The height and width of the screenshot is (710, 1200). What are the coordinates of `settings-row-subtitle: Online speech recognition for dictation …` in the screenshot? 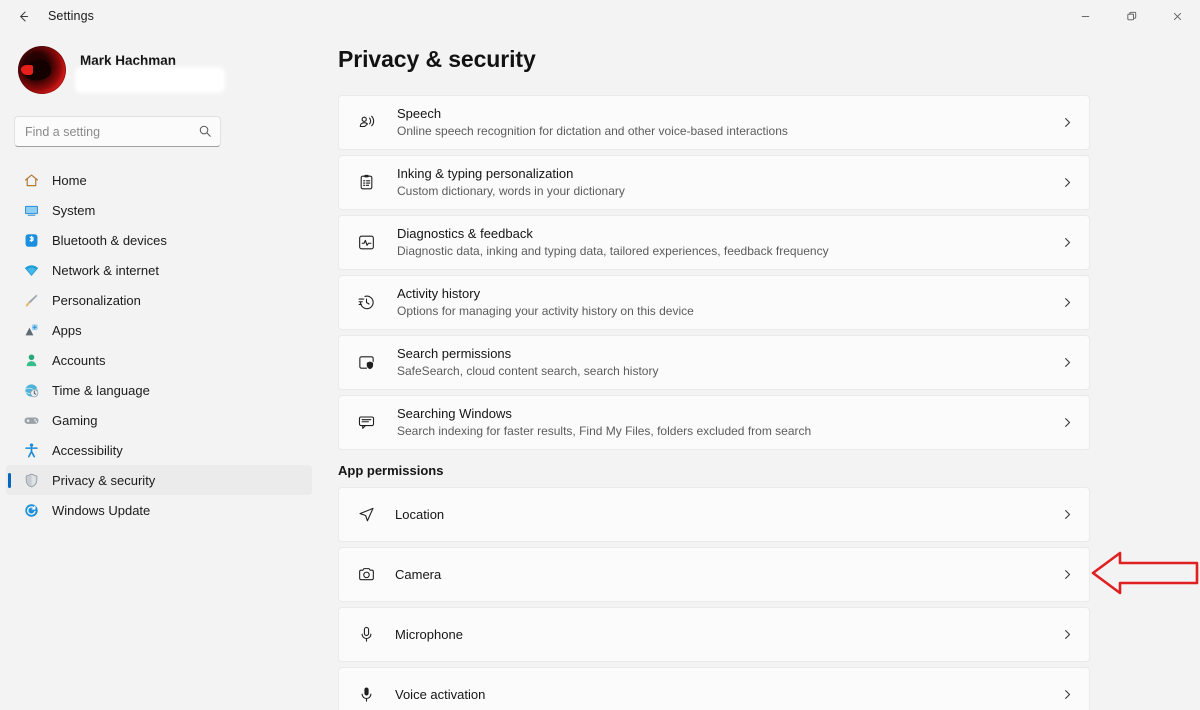 It's located at (592, 131).